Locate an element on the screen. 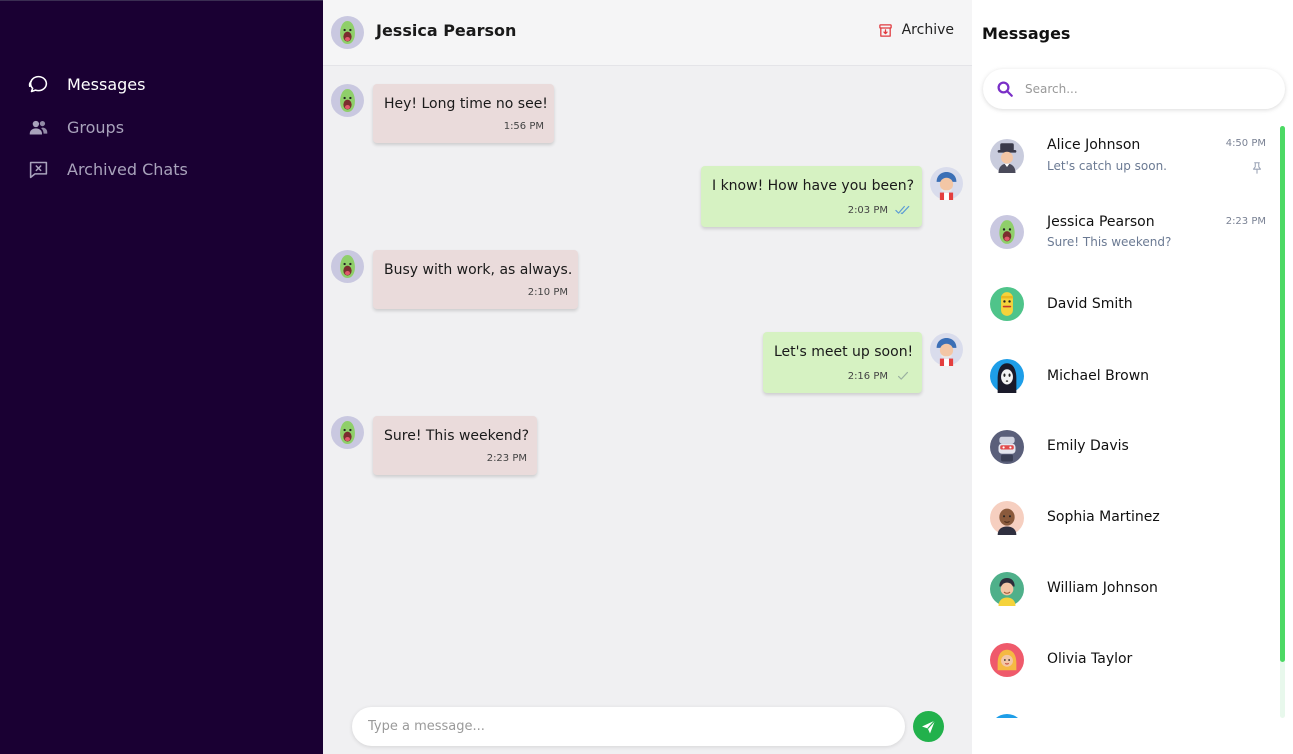 The image size is (1293, 754). message-text: Let's meet up soon! is located at coordinates (844, 352).